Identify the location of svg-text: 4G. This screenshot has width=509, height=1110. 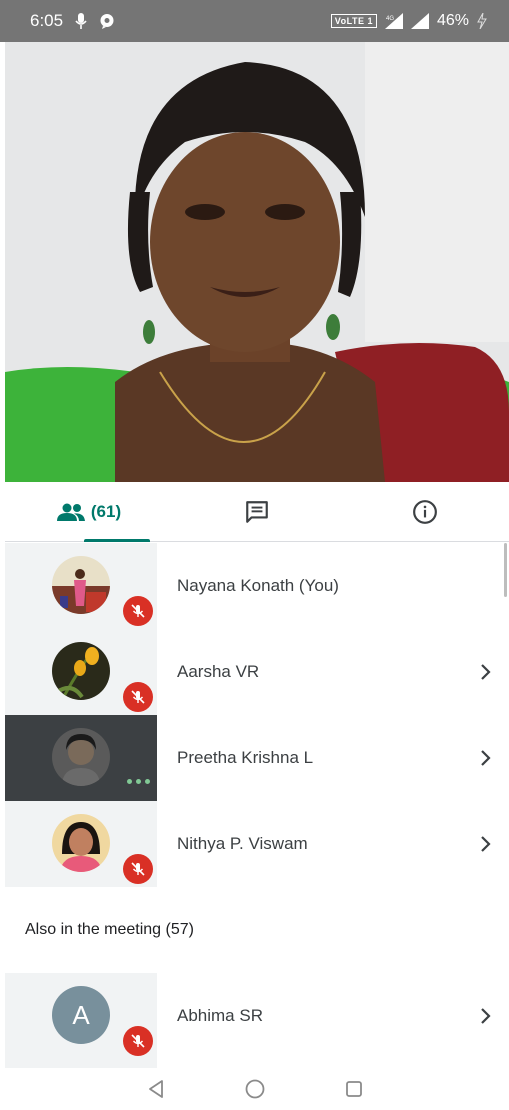
(390, 19).